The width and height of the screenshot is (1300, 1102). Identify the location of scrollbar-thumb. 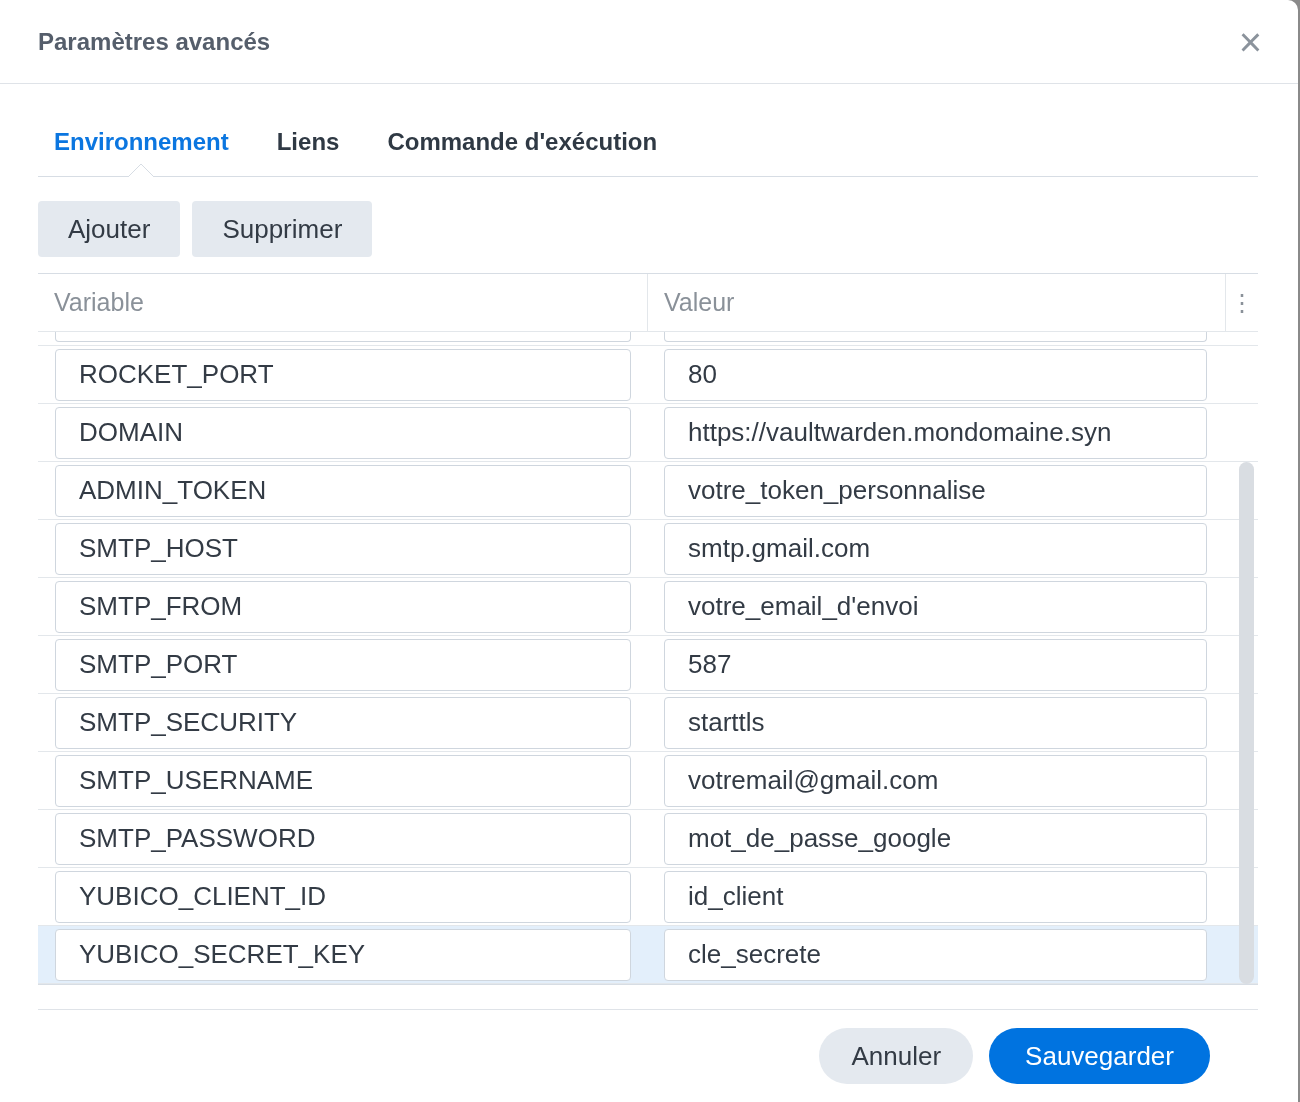
(1246, 723).